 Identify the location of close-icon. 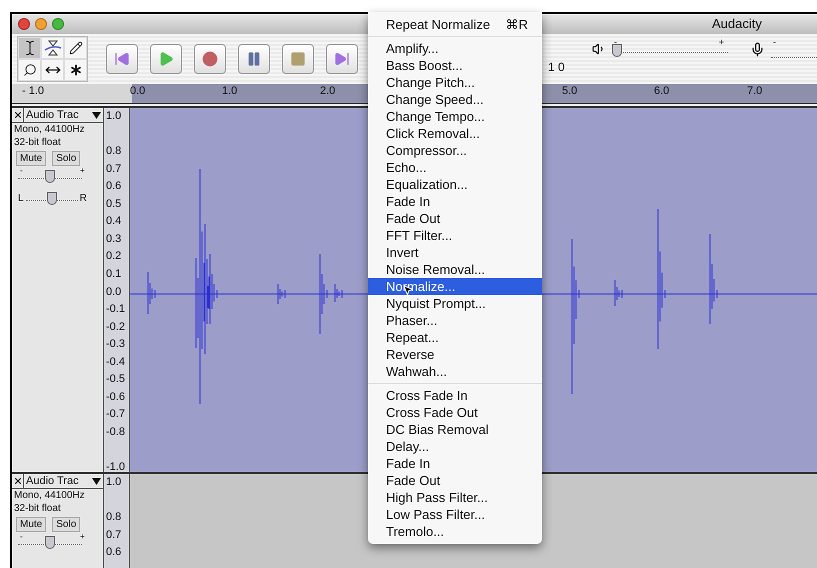
(17, 481).